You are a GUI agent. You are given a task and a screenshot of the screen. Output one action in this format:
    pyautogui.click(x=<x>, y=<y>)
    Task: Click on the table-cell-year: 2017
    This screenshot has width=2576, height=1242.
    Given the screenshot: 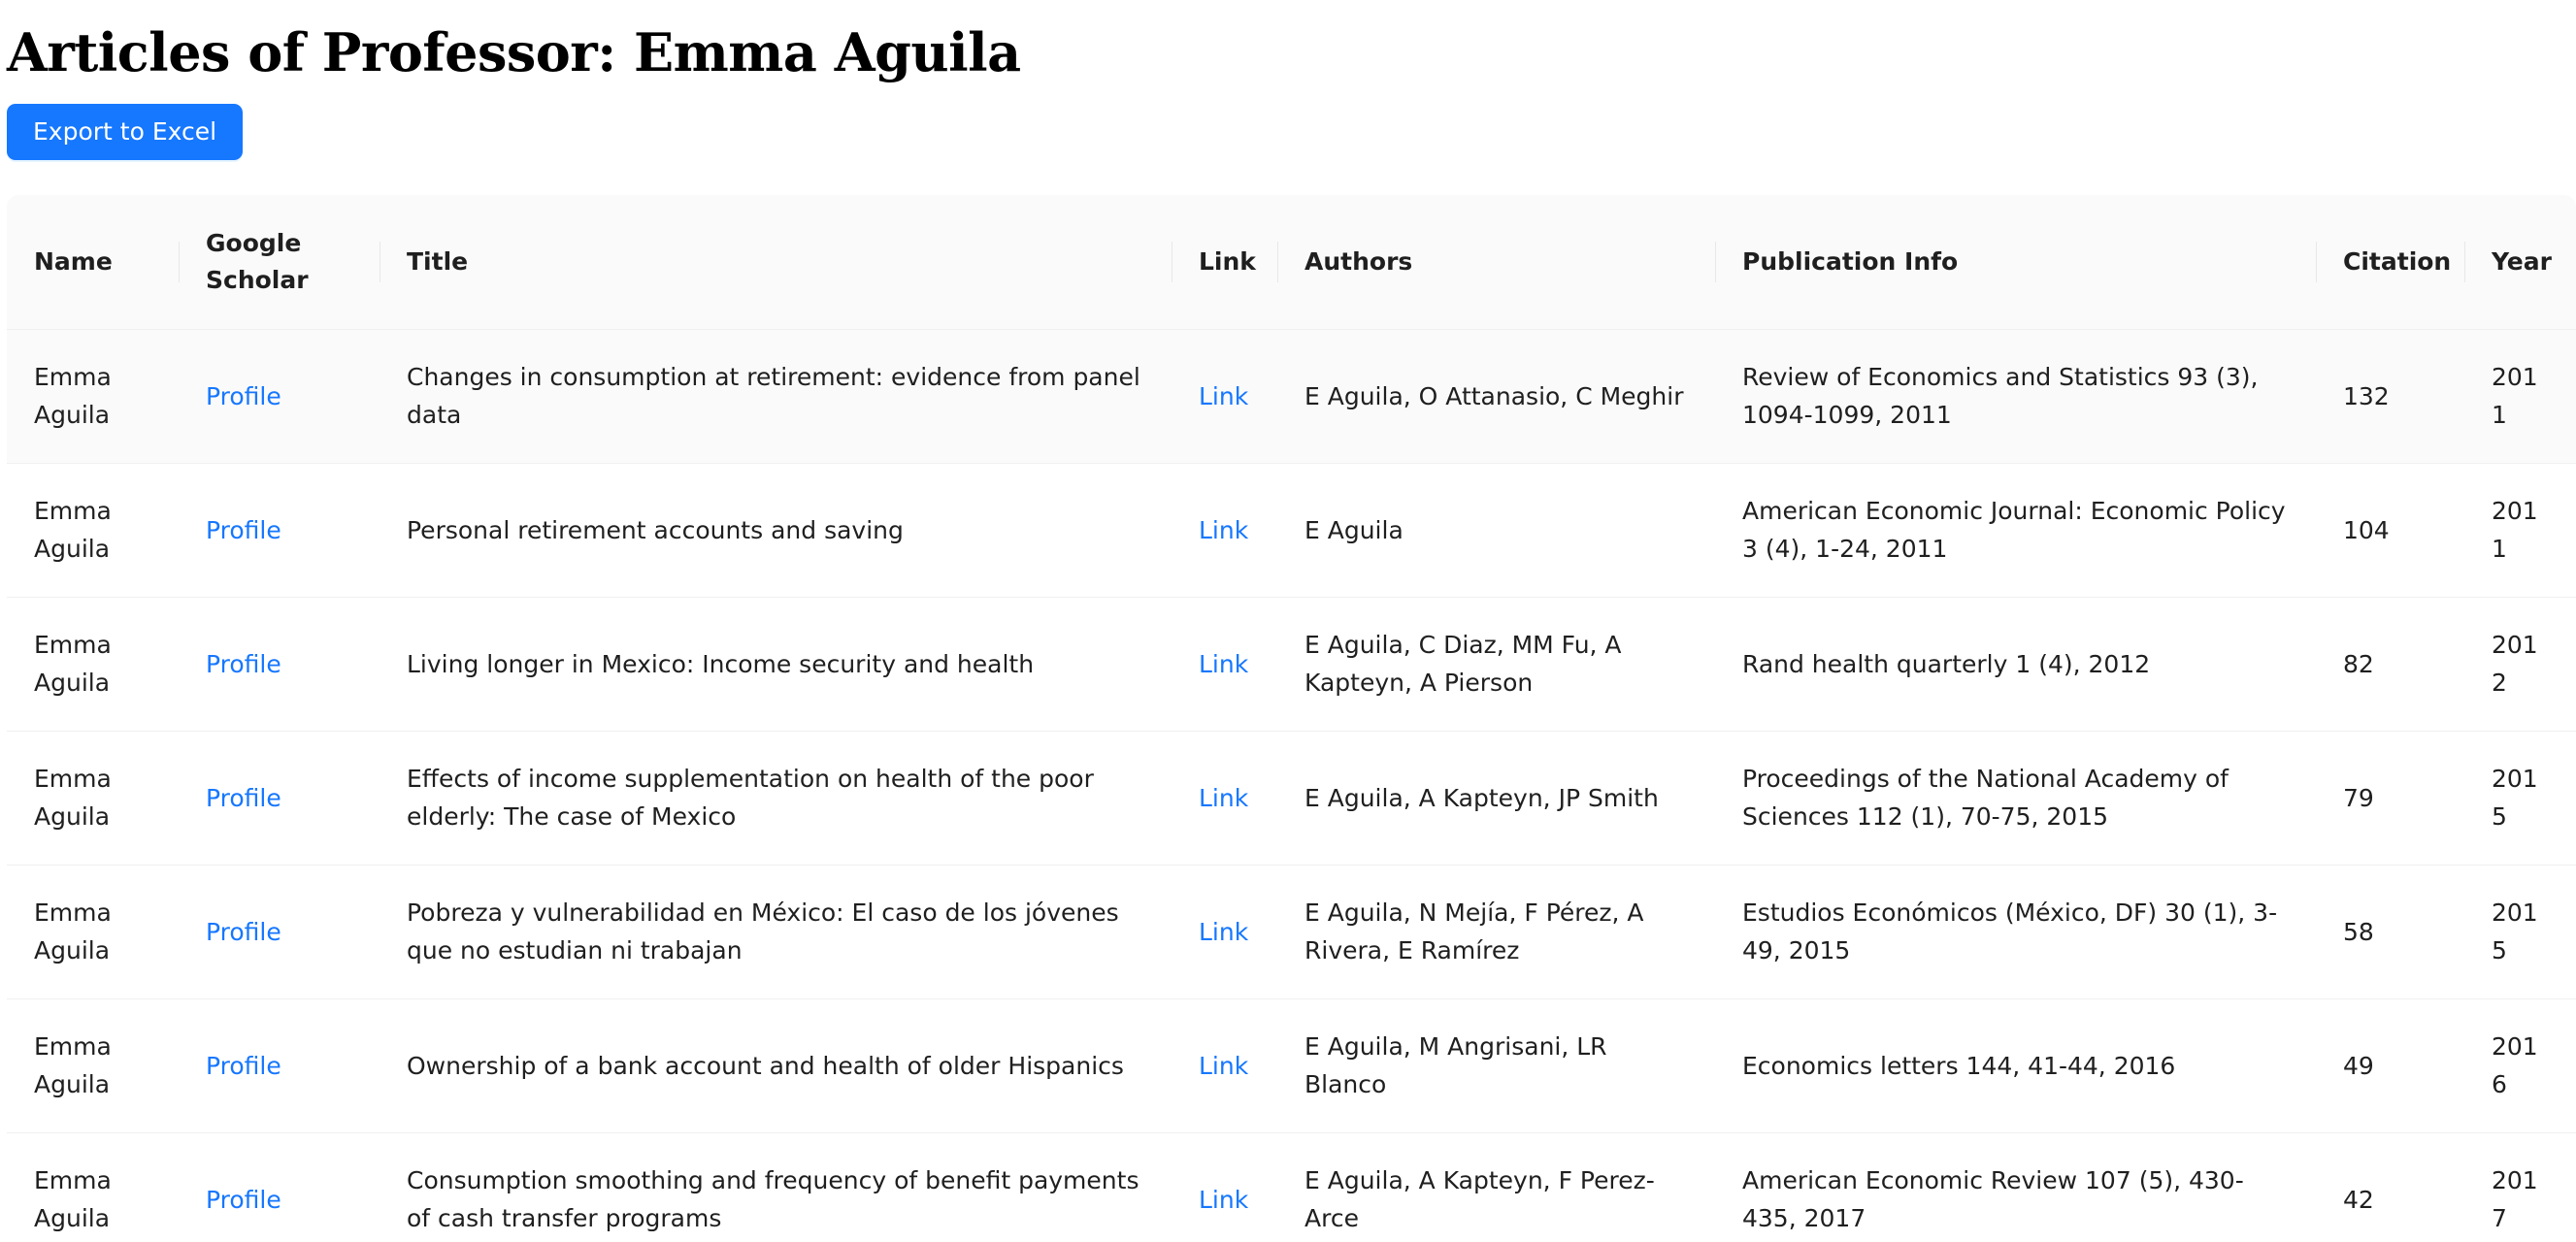 What is the action you would take?
    pyautogui.click(x=2520, y=1187)
    